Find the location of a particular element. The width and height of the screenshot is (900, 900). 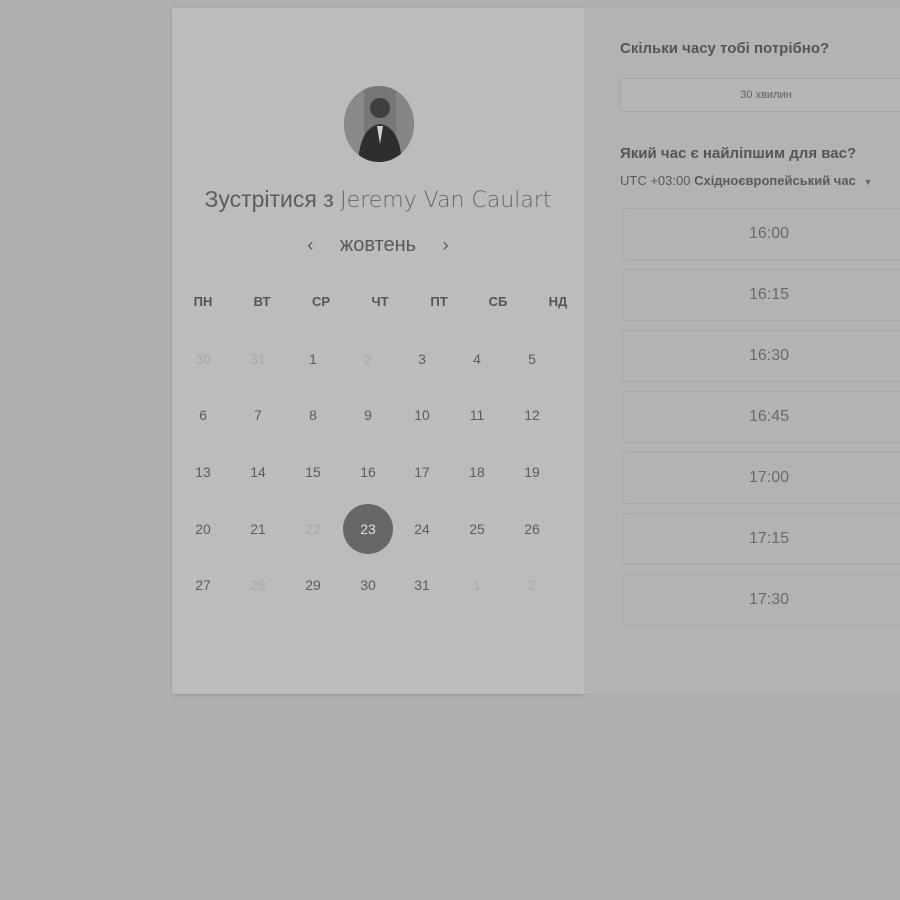

calendar-day: 24 is located at coordinates (422, 529).